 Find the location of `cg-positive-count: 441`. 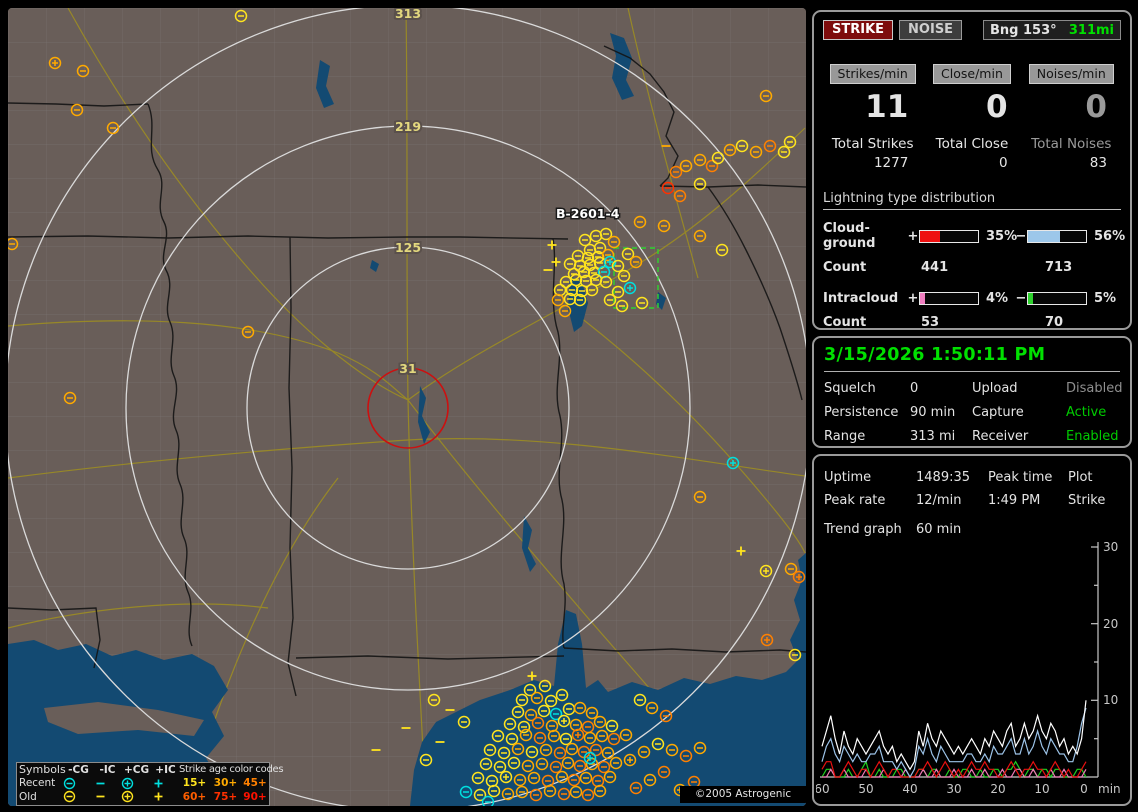

cg-positive-count: 441 is located at coordinates (935, 267).